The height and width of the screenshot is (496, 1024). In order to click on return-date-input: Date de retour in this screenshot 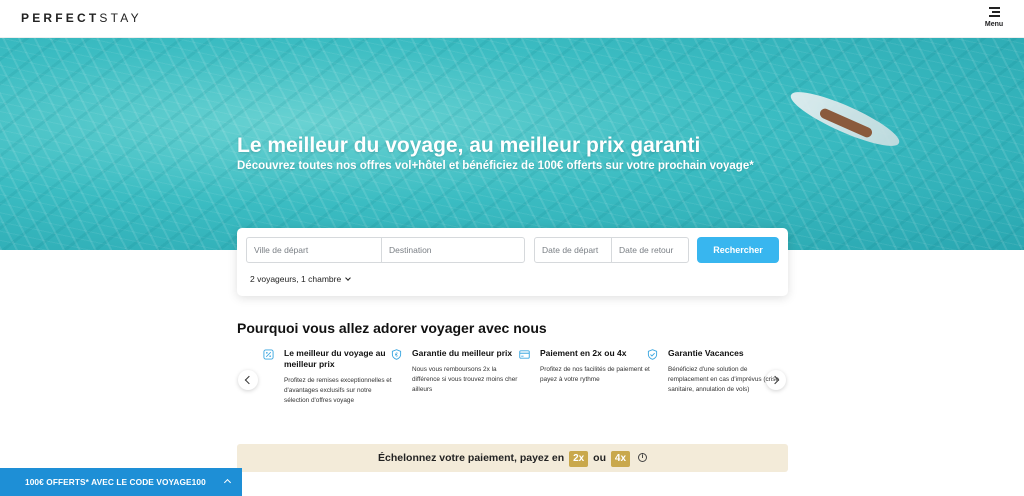, I will do `click(650, 250)`.